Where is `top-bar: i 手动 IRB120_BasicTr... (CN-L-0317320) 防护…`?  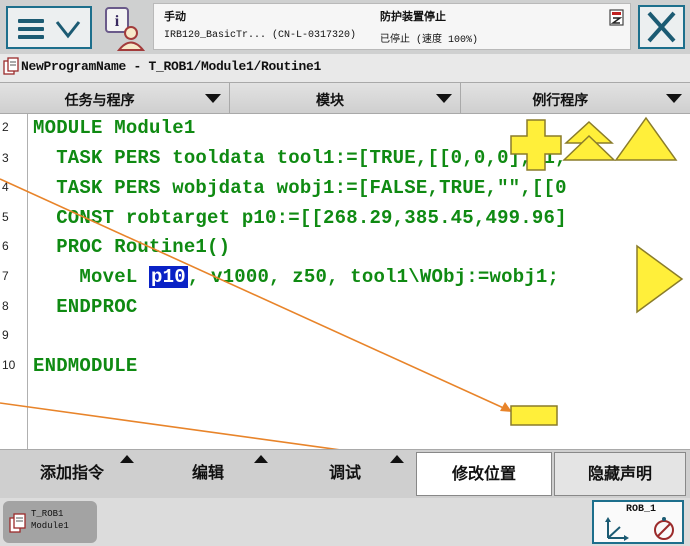 top-bar: i 手动 IRB120_BasicTr... (CN-L-0317320) 防护… is located at coordinates (345, 27).